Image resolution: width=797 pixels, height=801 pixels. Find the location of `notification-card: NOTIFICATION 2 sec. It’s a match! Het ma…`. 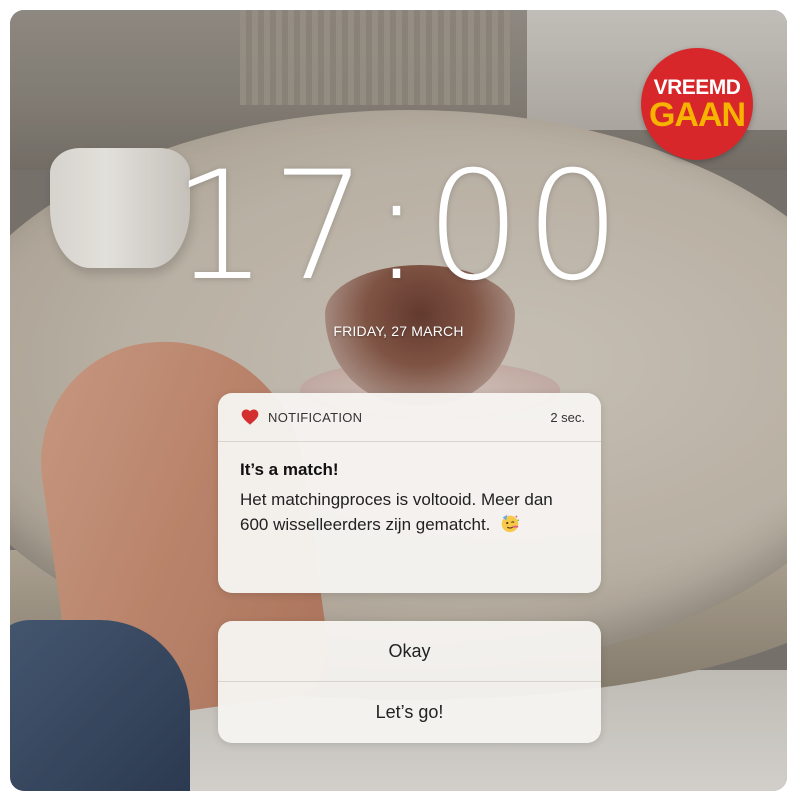

notification-card: NOTIFICATION 2 sec. It’s a match! Het ma… is located at coordinates (409, 493).